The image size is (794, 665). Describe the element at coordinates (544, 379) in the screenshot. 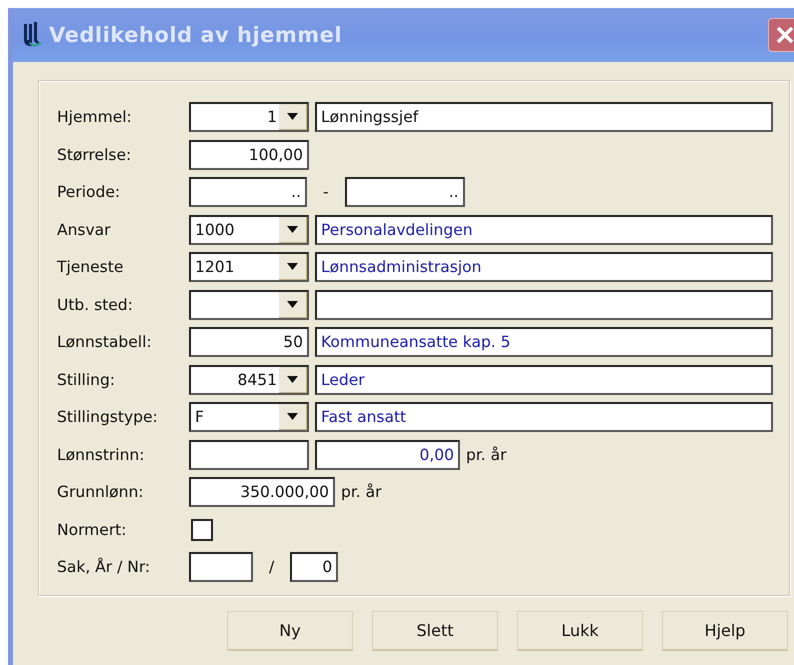

I see `input-field: Leder` at that location.